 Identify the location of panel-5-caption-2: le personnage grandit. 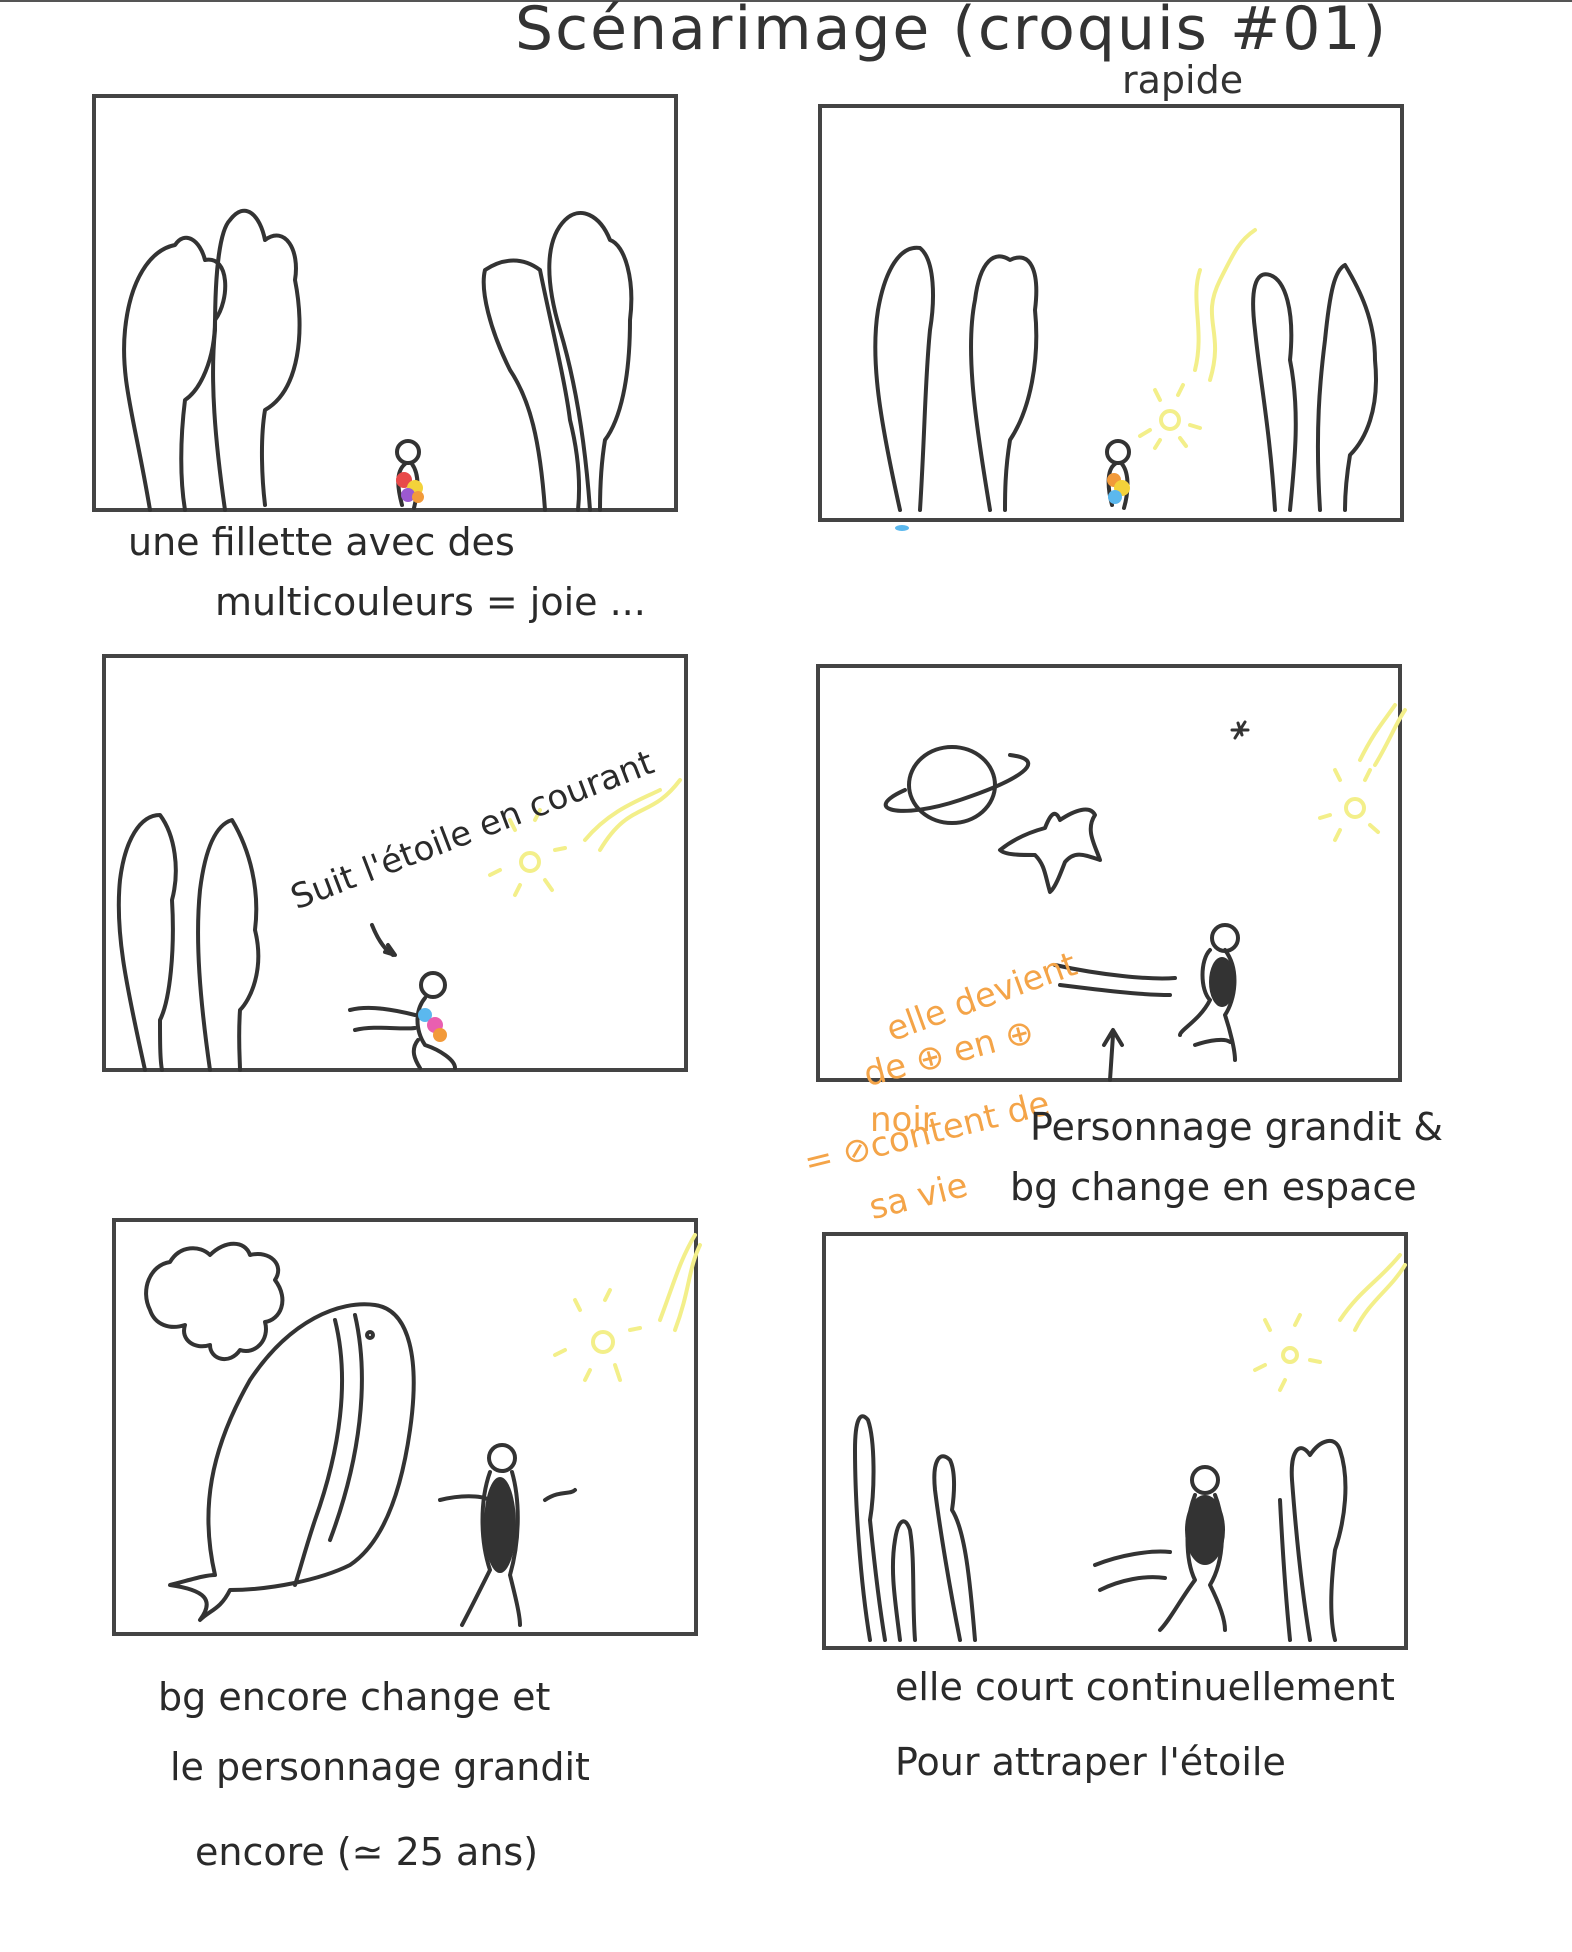
(380, 1767).